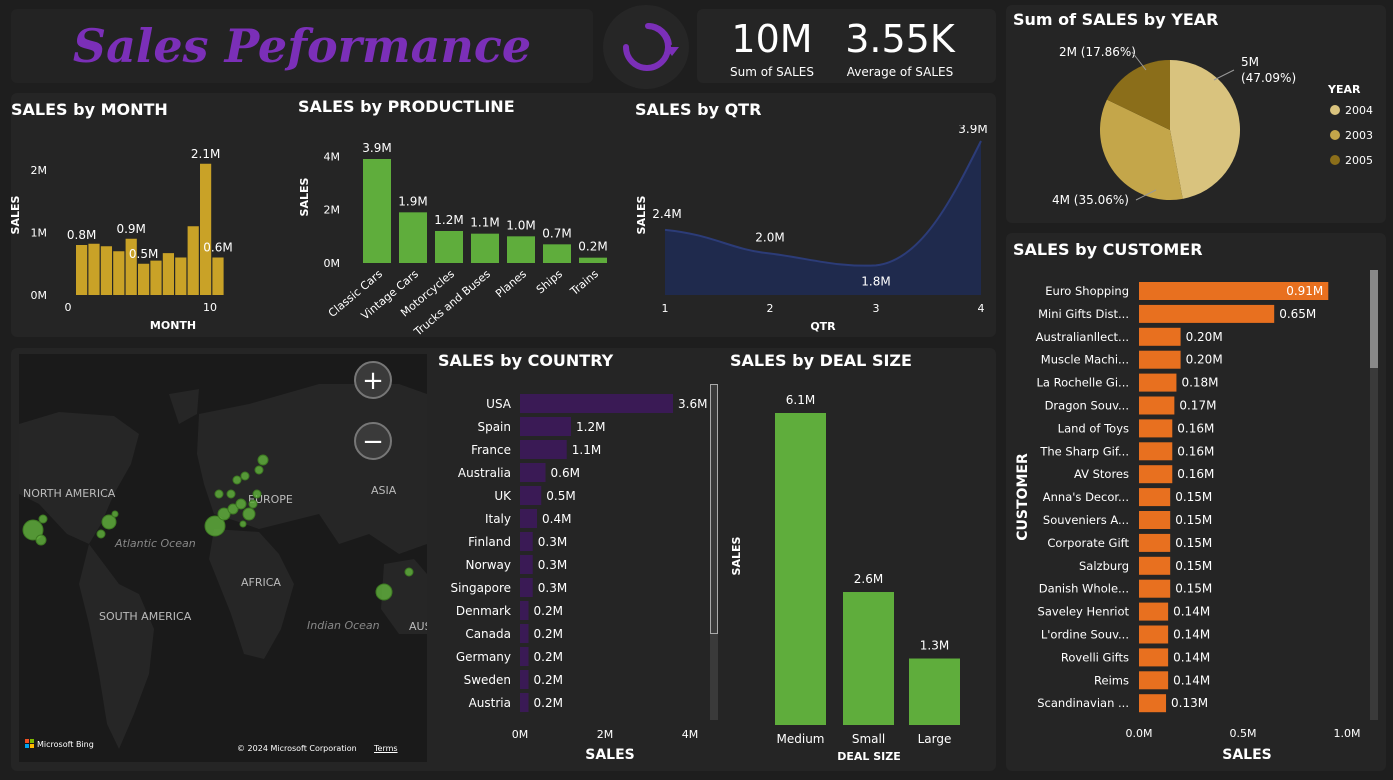 The height and width of the screenshot is (780, 1393). Describe the element at coordinates (605, 734) in the screenshot. I see `country-xtick: 2M` at that location.